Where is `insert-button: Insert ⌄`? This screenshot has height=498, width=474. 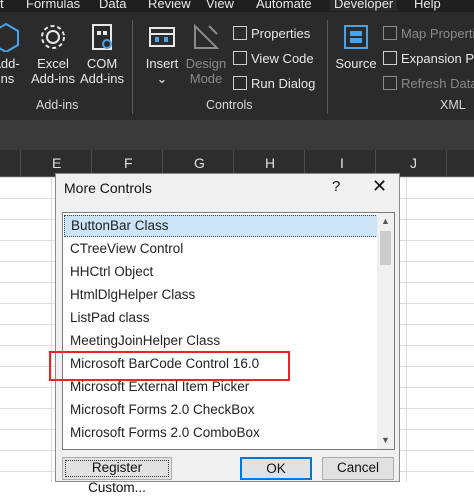 insert-button: Insert ⌄ is located at coordinates (162, 54).